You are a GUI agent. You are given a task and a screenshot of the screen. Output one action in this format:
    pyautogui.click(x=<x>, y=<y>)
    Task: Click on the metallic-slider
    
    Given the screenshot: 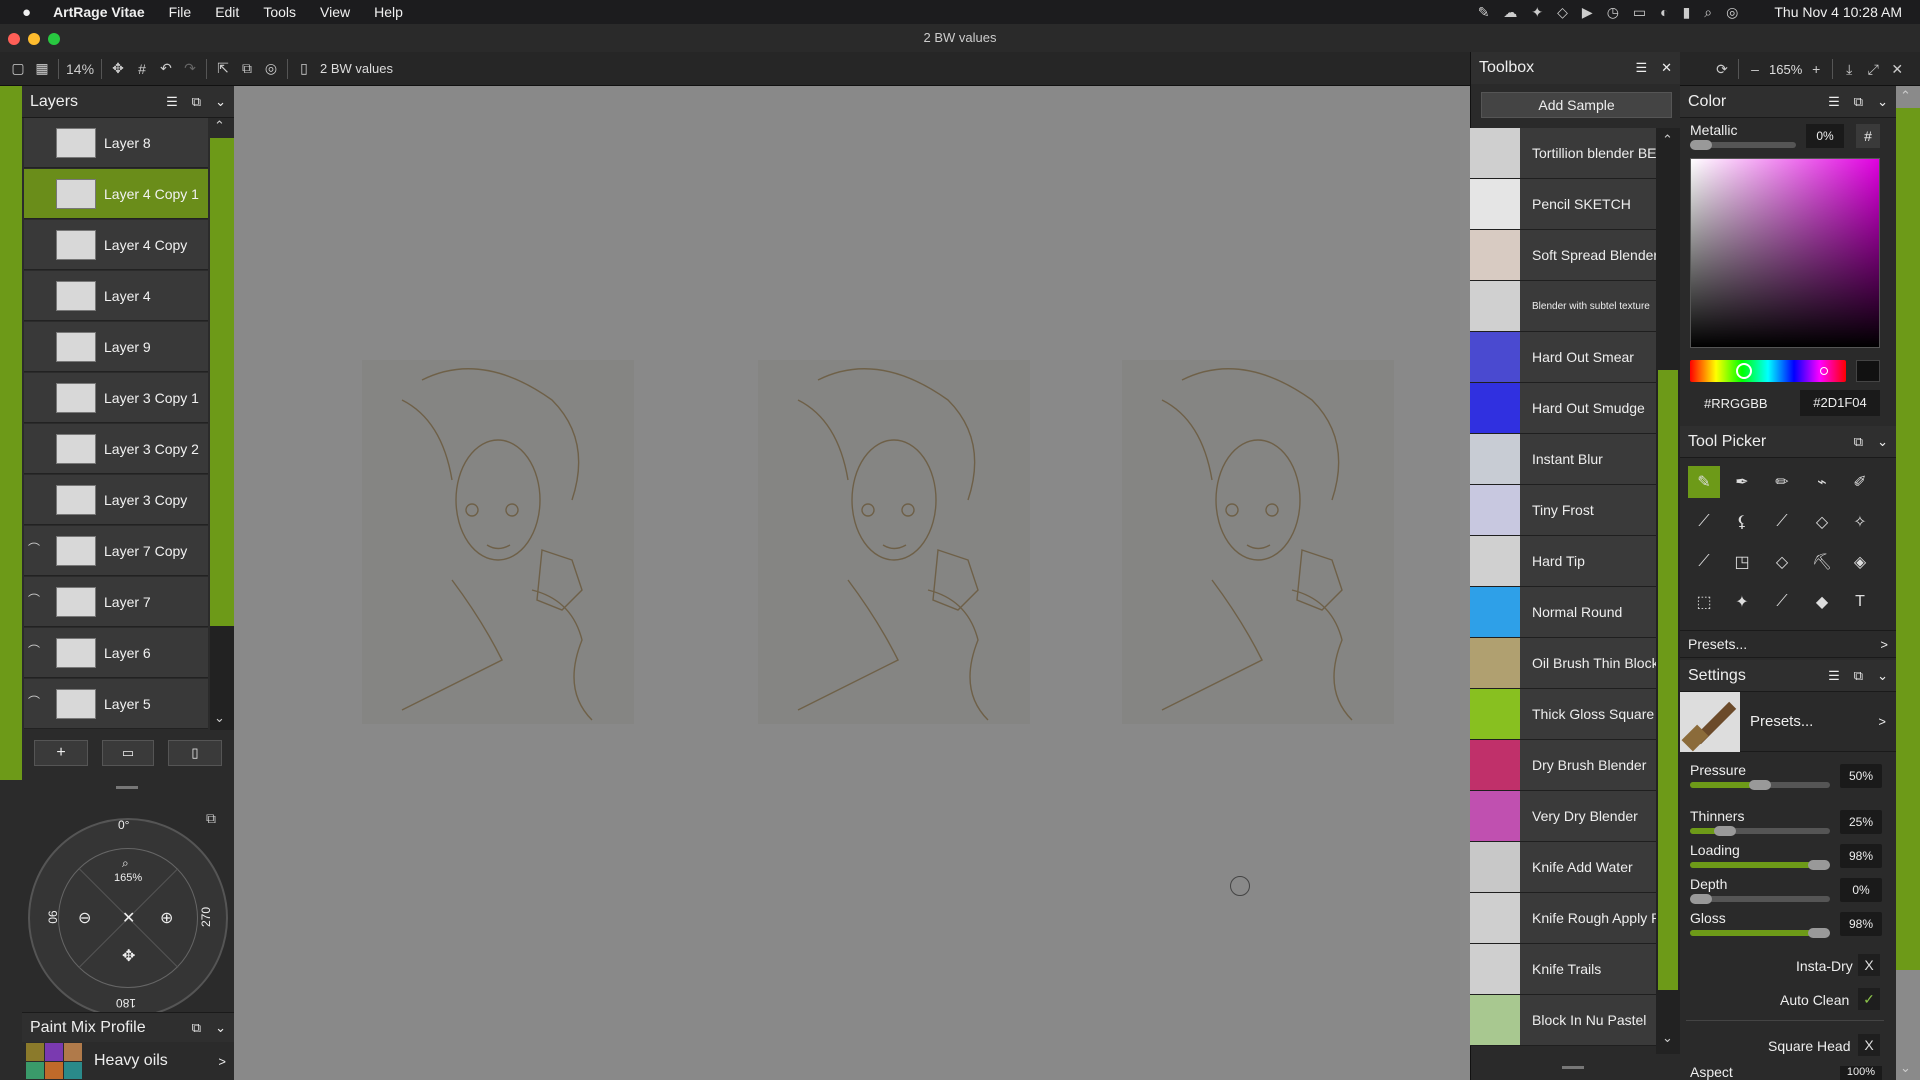 What is the action you would take?
    pyautogui.click(x=1743, y=145)
    